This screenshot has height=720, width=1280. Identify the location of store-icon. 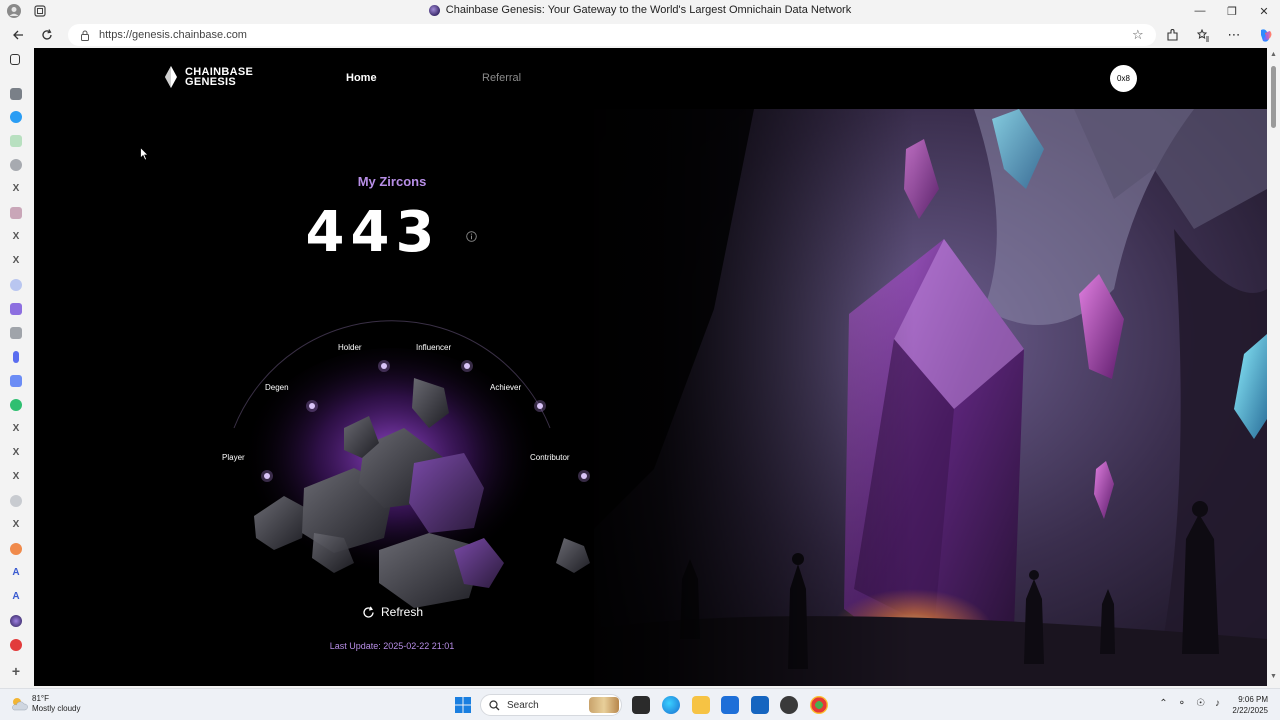
(730, 705).